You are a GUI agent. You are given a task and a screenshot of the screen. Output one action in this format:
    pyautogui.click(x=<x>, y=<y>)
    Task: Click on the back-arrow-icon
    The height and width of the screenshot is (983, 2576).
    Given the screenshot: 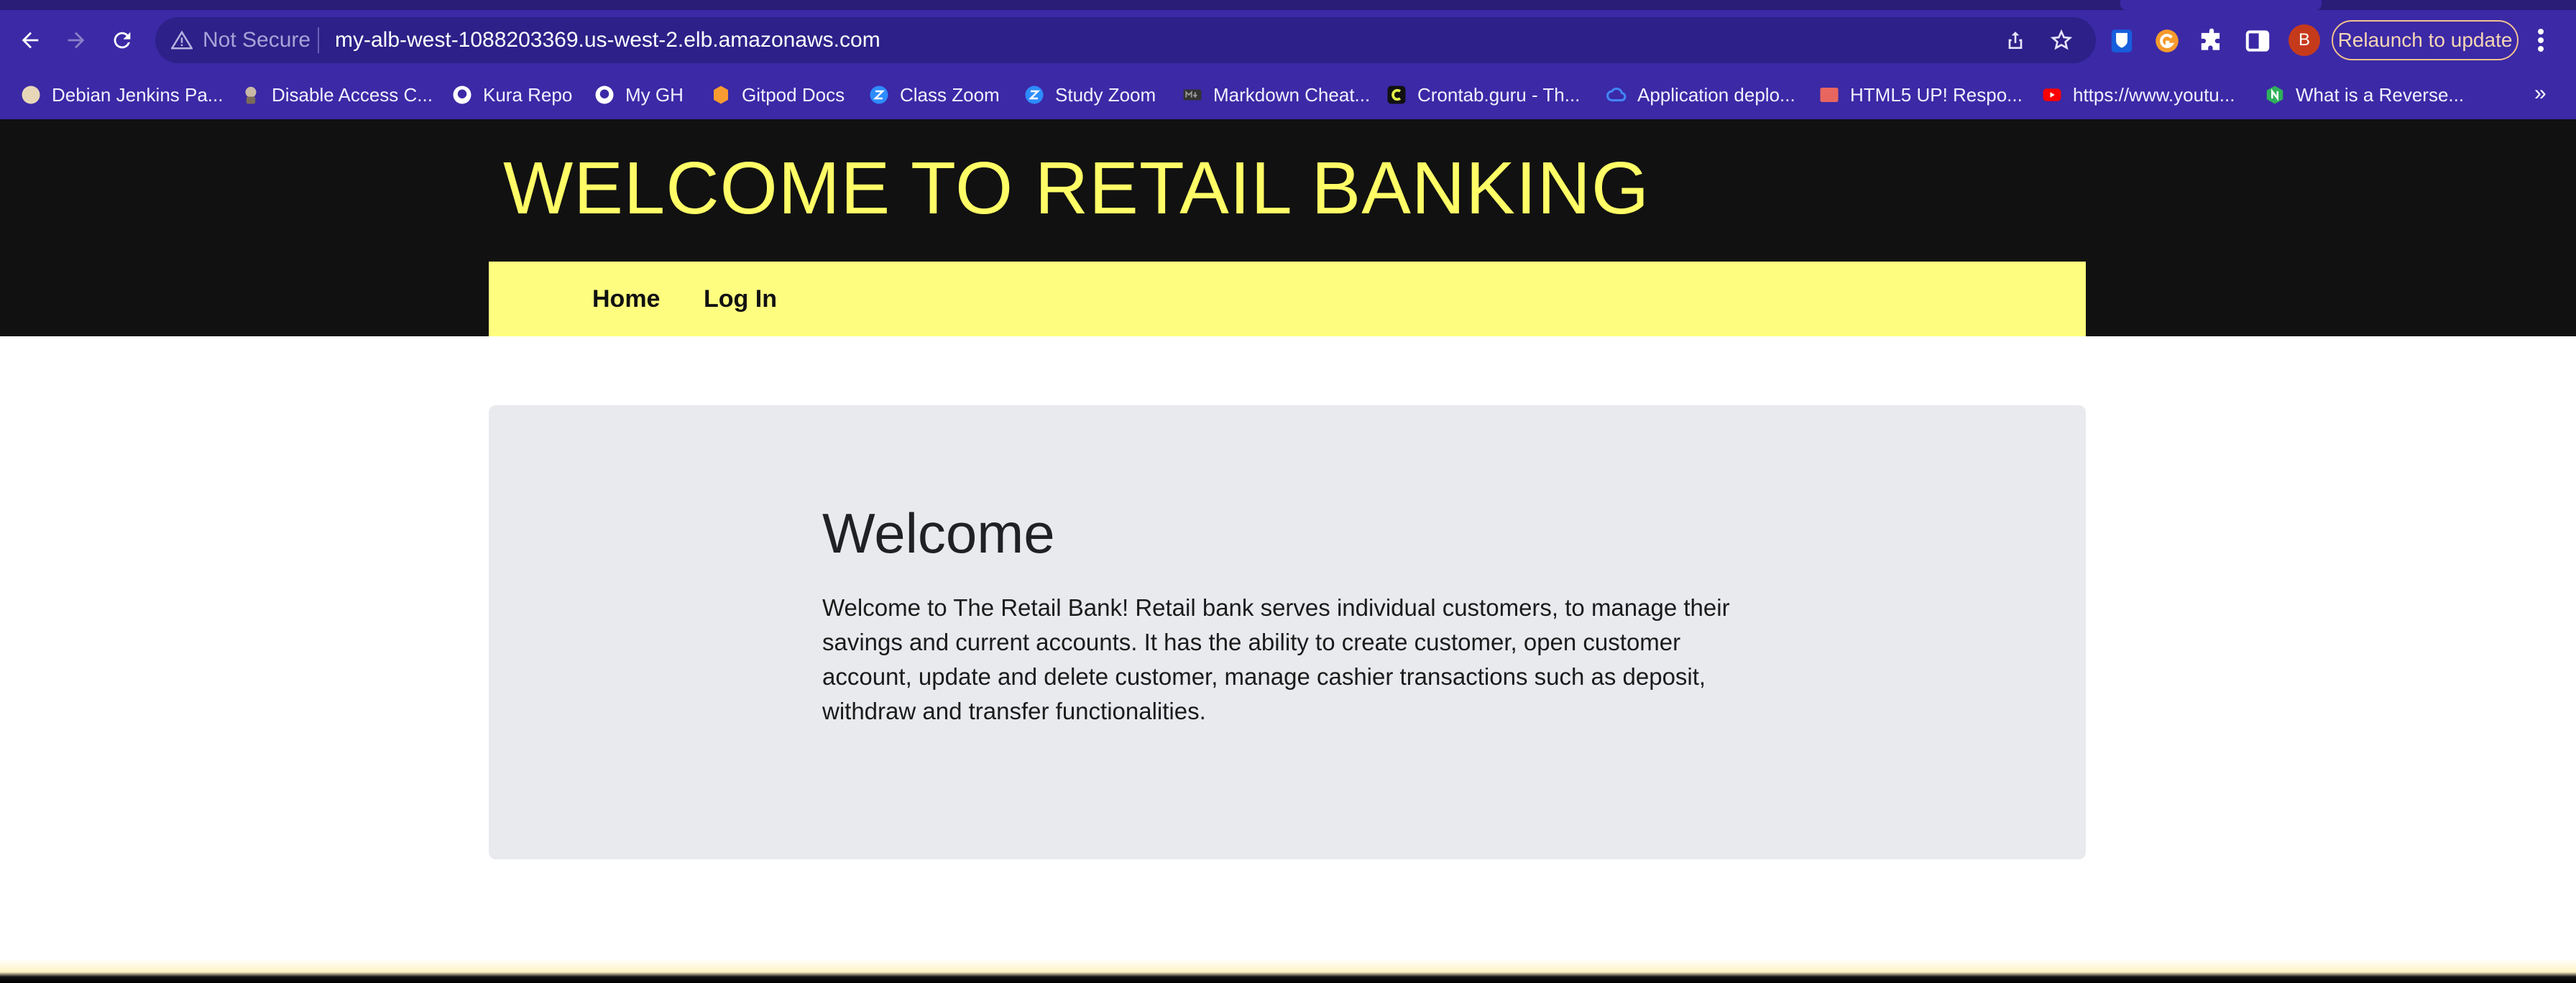 What is the action you would take?
    pyautogui.click(x=30, y=40)
    